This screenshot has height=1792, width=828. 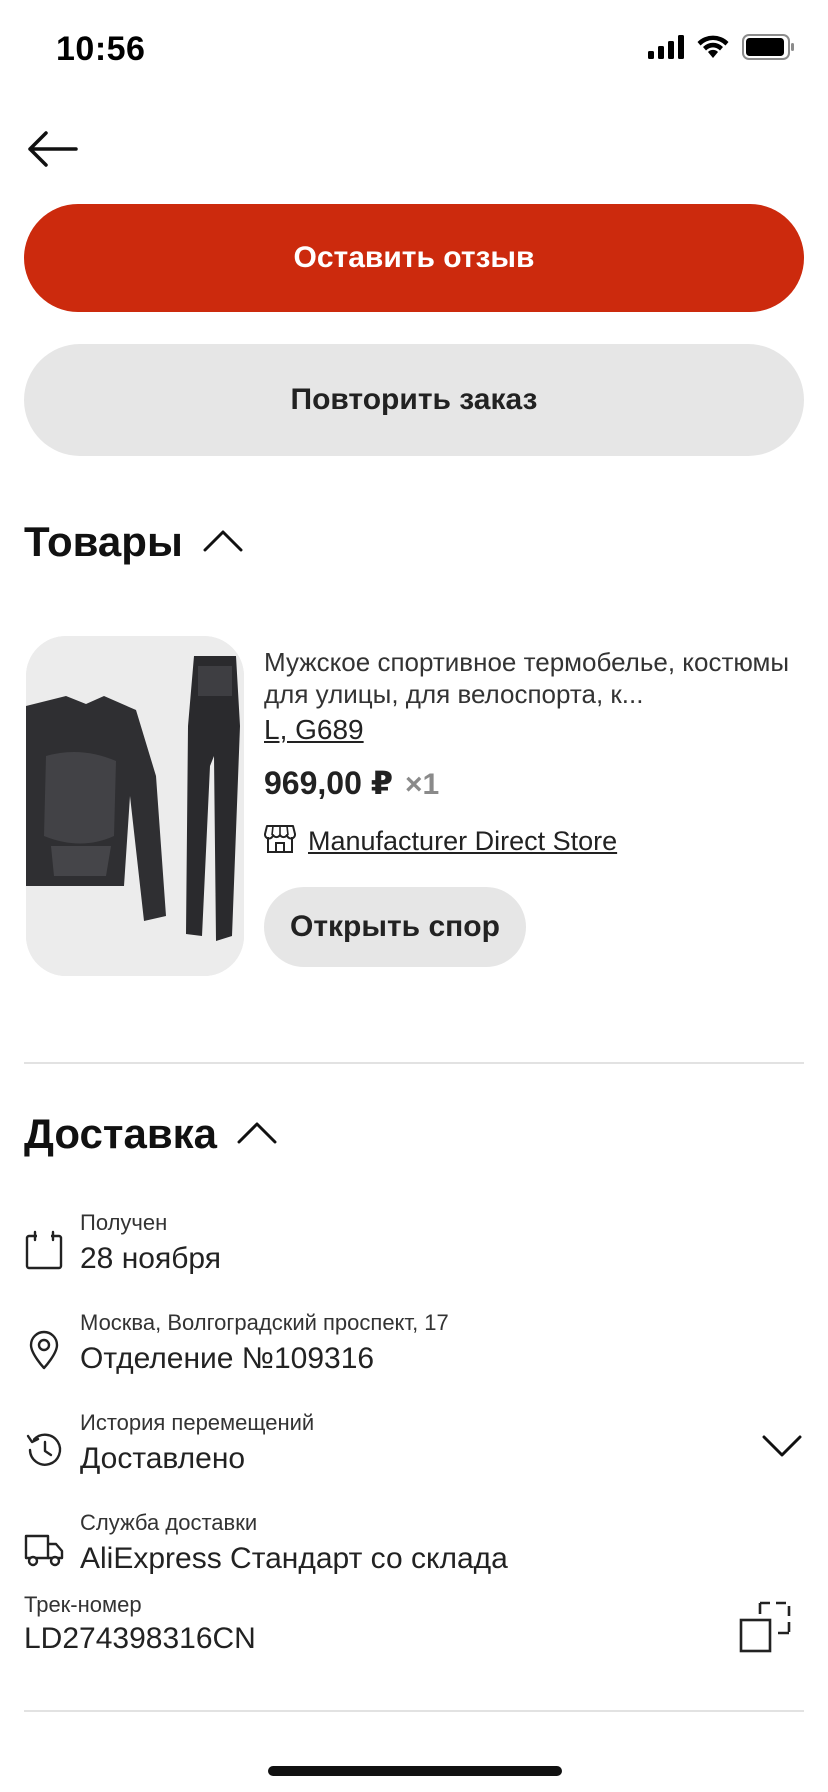 What do you see at coordinates (666, 49) in the screenshot?
I see `cellular-signal-icon` at bounding box center [666, 49].